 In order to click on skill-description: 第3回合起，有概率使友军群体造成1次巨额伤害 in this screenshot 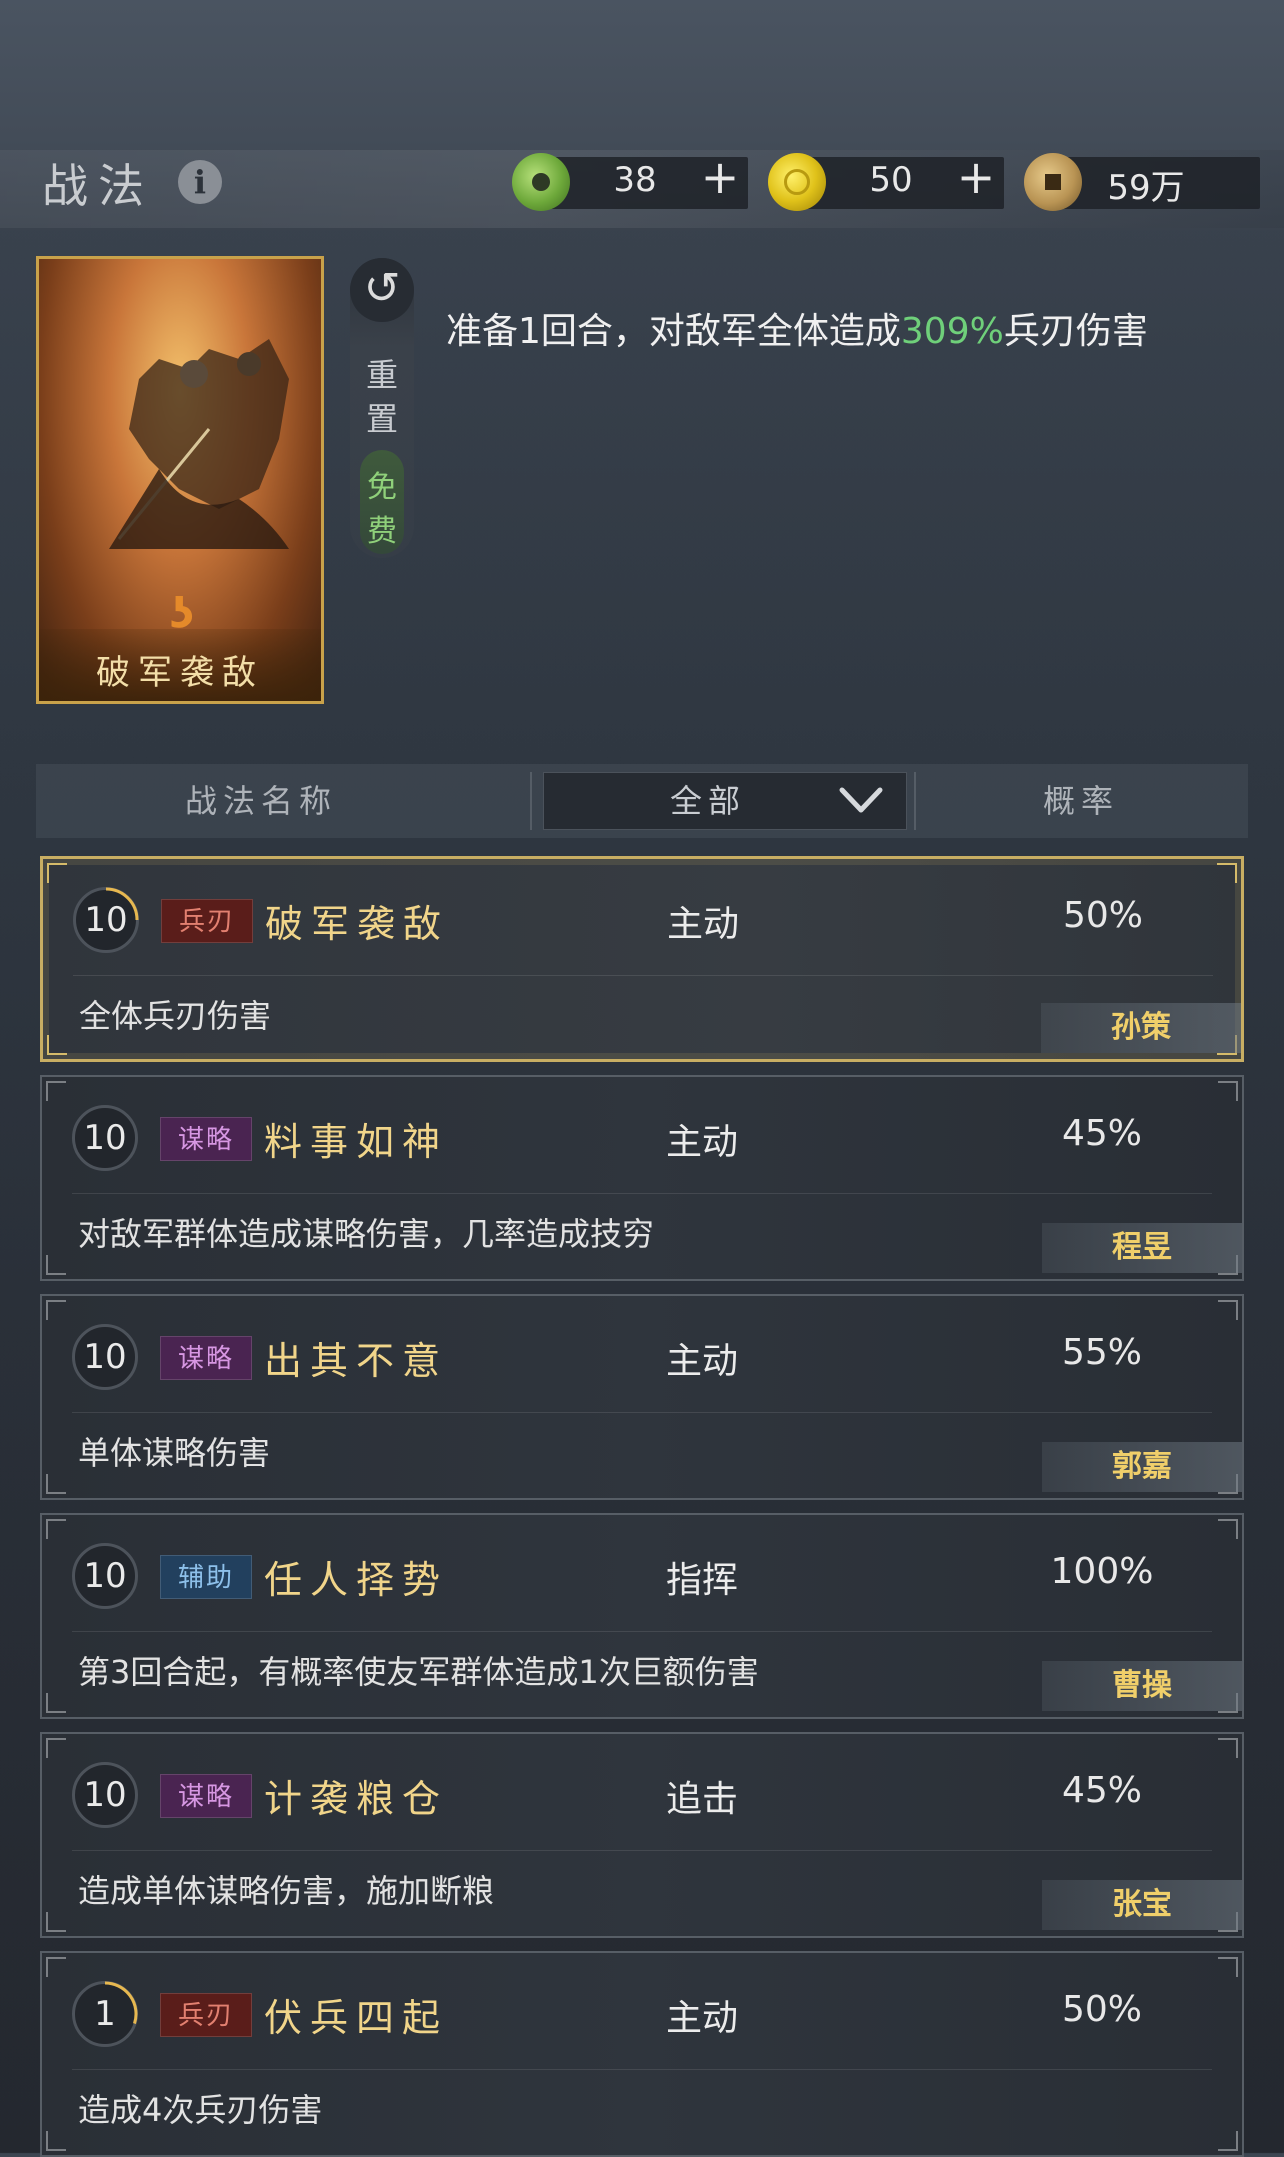, I will do `click(418, 1672)`.